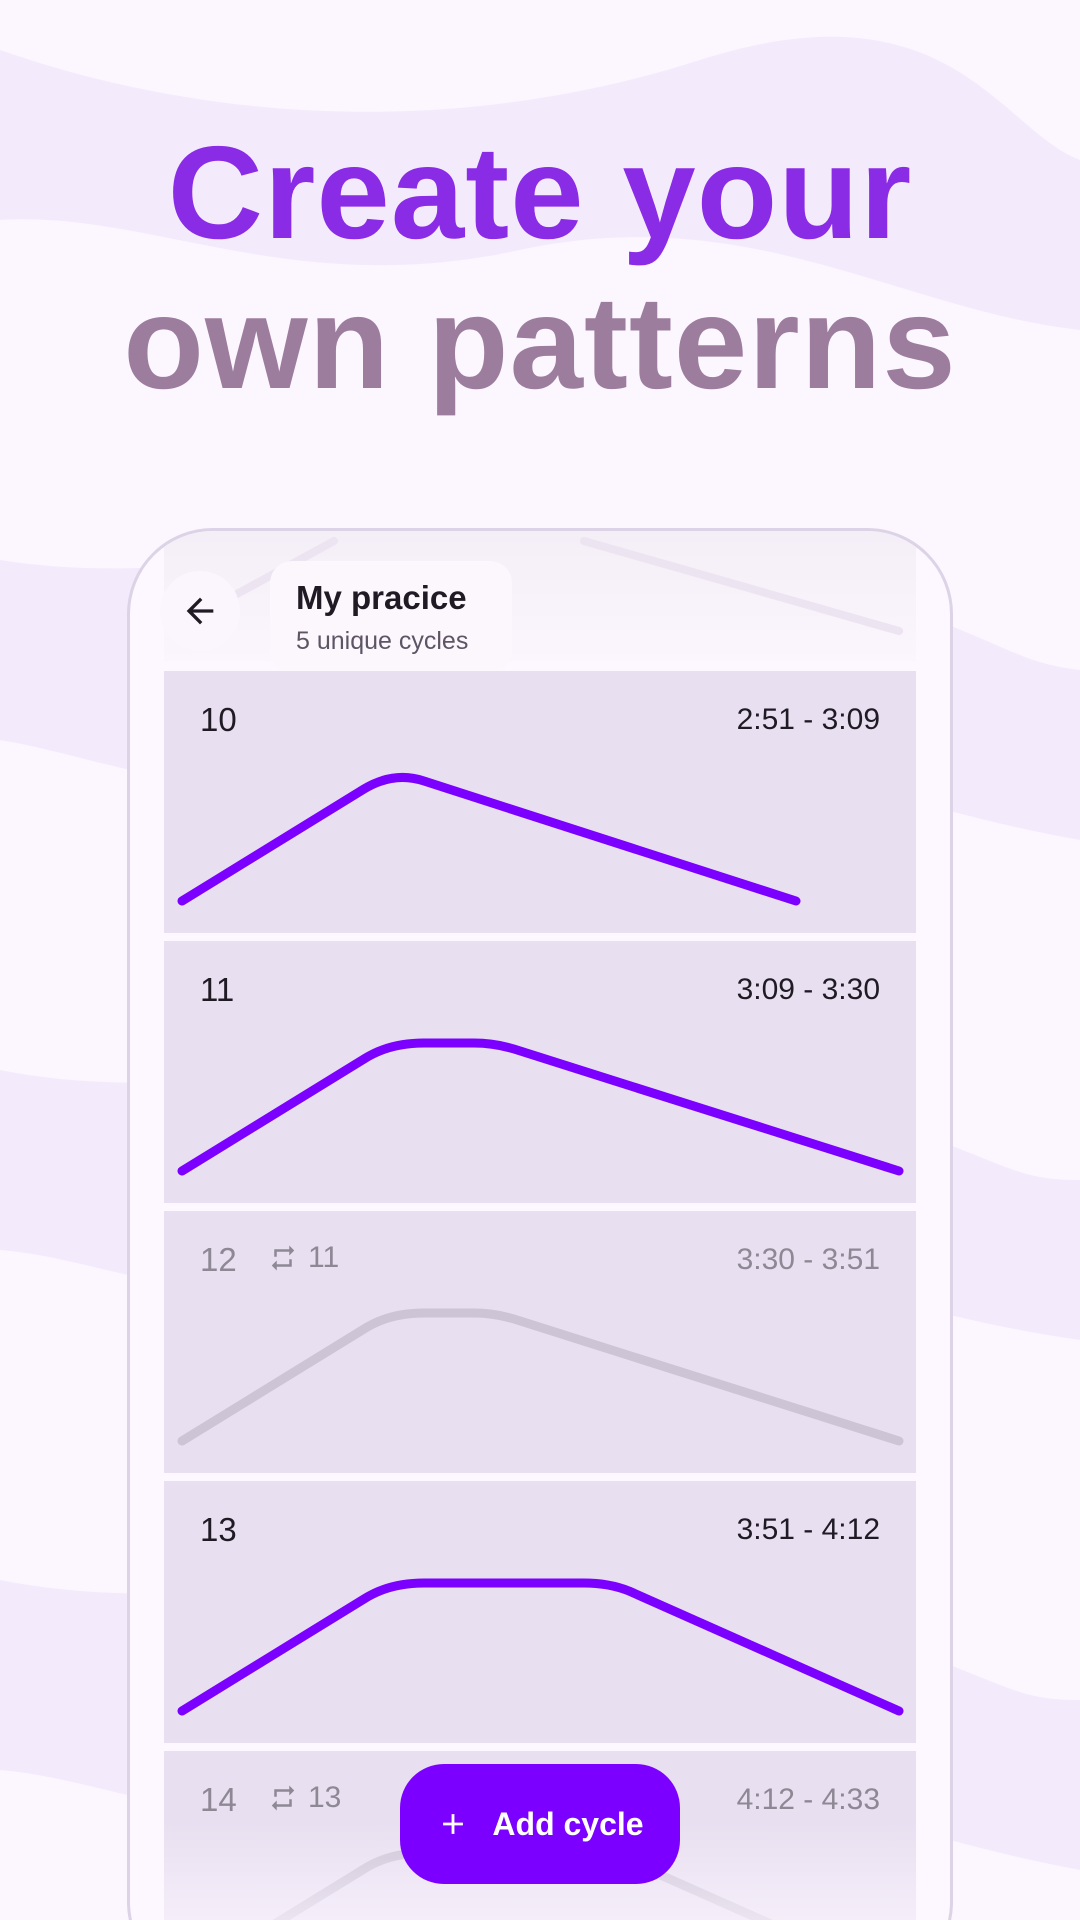  Describe the element at coordinates (540, 1342) in the screenshot. I see `cycle-card-12: 12 11 3:30 - 3:51` at that location.